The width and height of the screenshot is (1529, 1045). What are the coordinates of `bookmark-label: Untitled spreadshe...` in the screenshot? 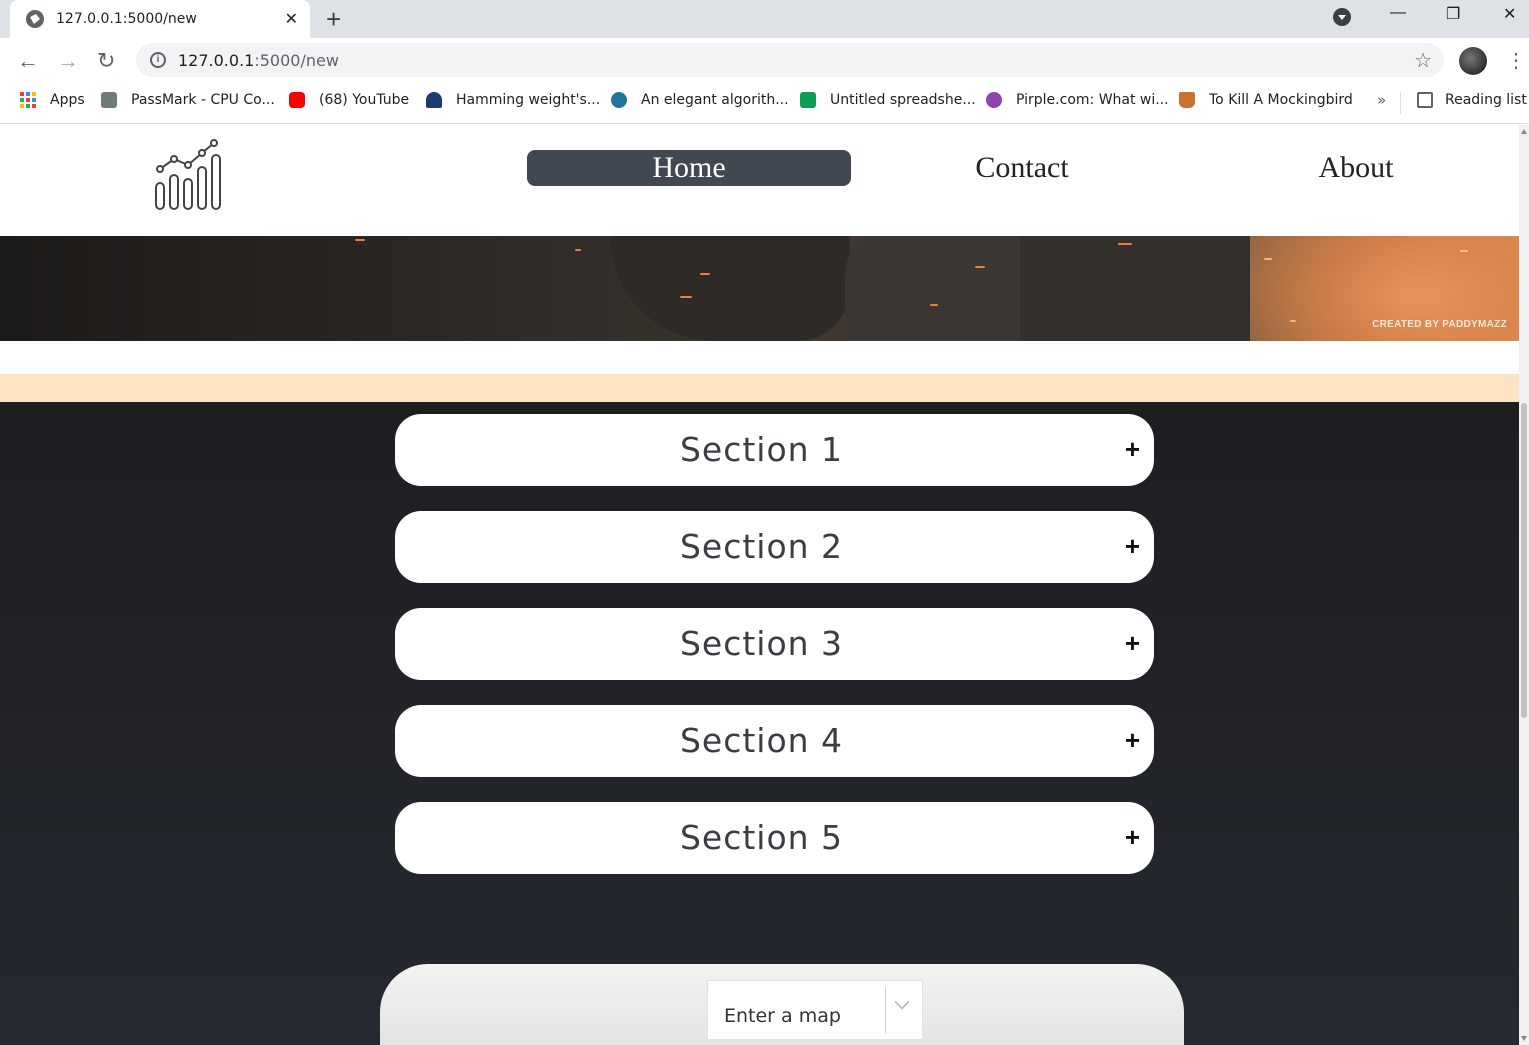 It's located at (903, 100).